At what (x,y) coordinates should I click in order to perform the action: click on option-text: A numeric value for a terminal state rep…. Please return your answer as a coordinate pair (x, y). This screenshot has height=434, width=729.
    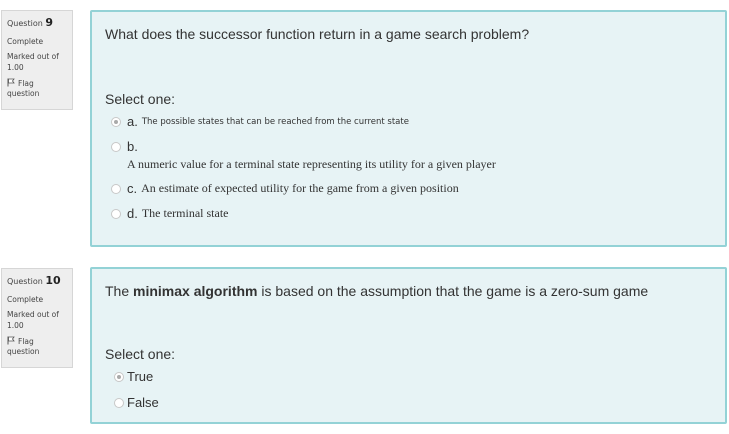
    Looking at the image, I should click on (311, 164).